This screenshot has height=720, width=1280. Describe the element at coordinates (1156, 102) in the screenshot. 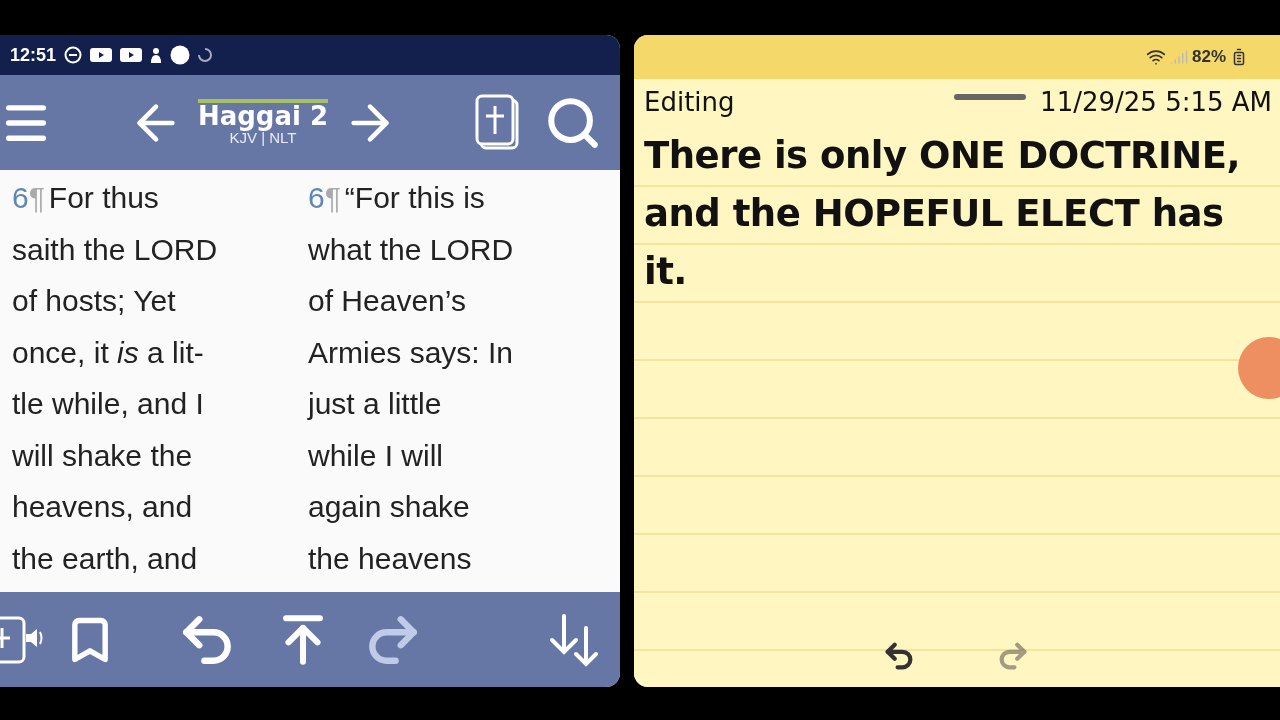

I see `note-timestamp: 11/29/25 5:15 AM` at that location.